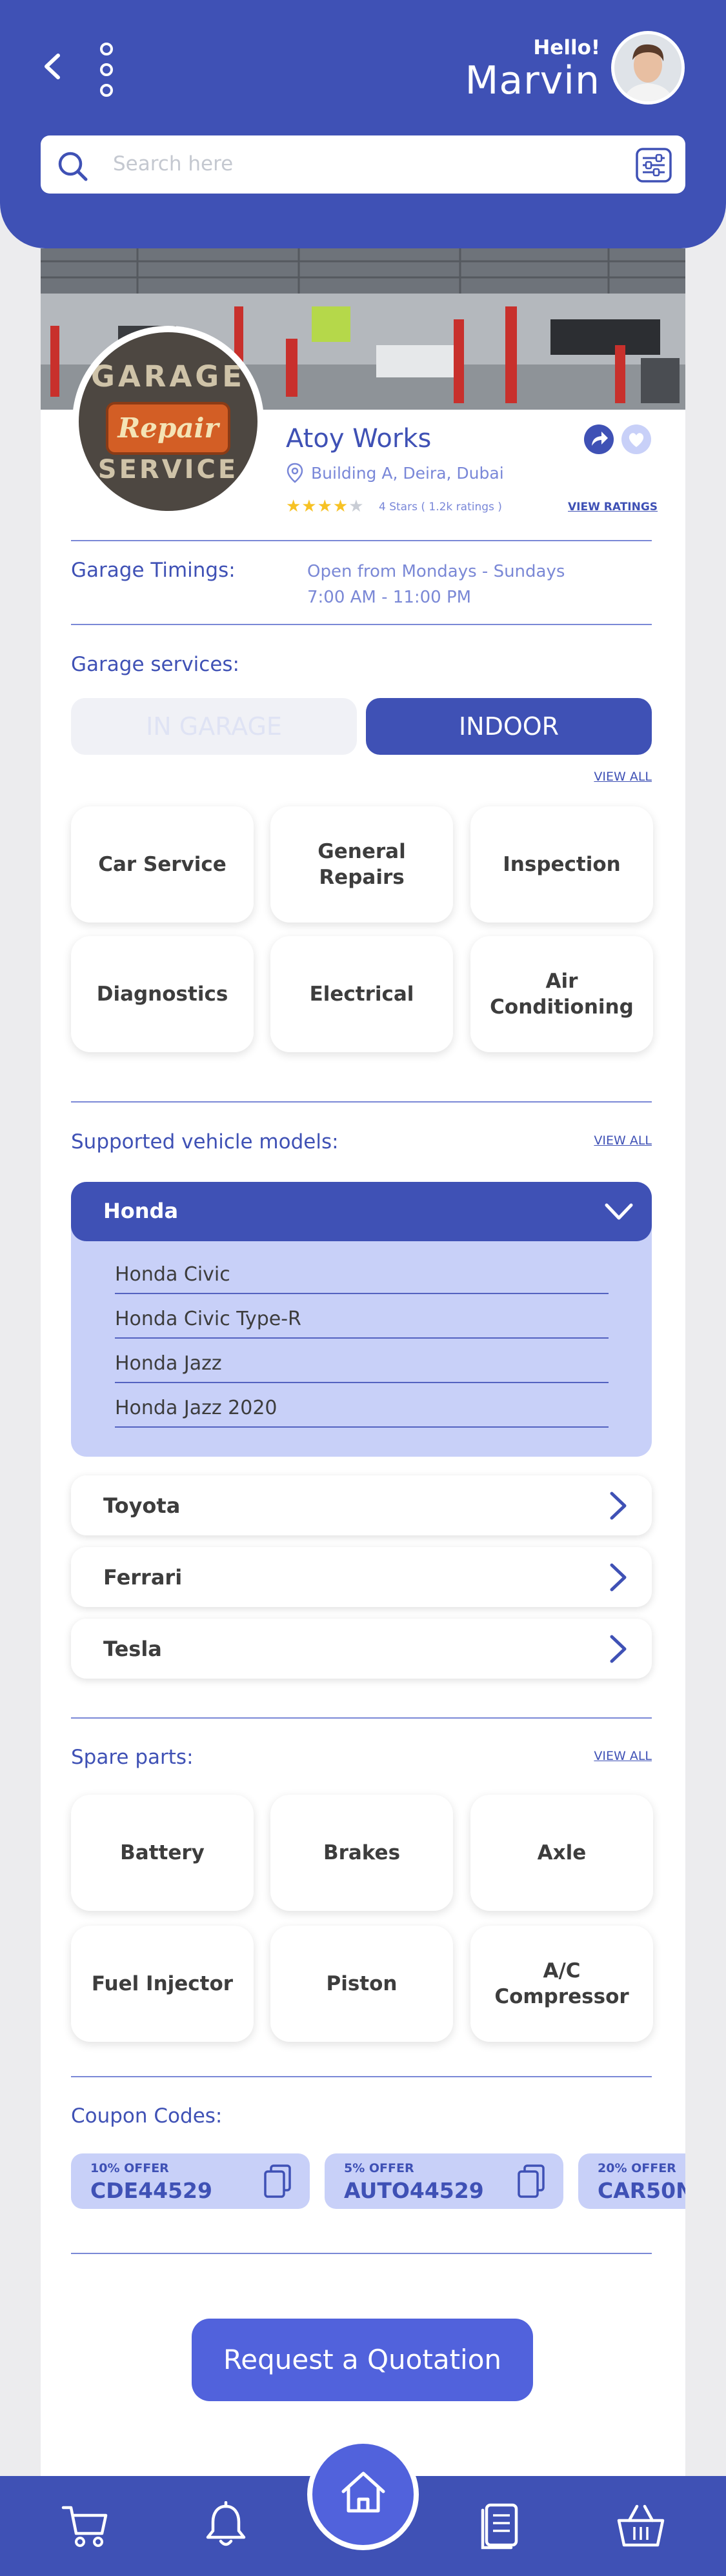  Describe the element at coordinates (153, 570) in the screenshot. I see `timings-label: Garage Timings:` at that location.